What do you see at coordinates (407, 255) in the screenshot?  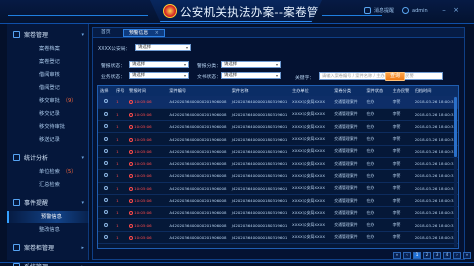 I see `prev-page-button: ‹` at bounding box center [407, 255].